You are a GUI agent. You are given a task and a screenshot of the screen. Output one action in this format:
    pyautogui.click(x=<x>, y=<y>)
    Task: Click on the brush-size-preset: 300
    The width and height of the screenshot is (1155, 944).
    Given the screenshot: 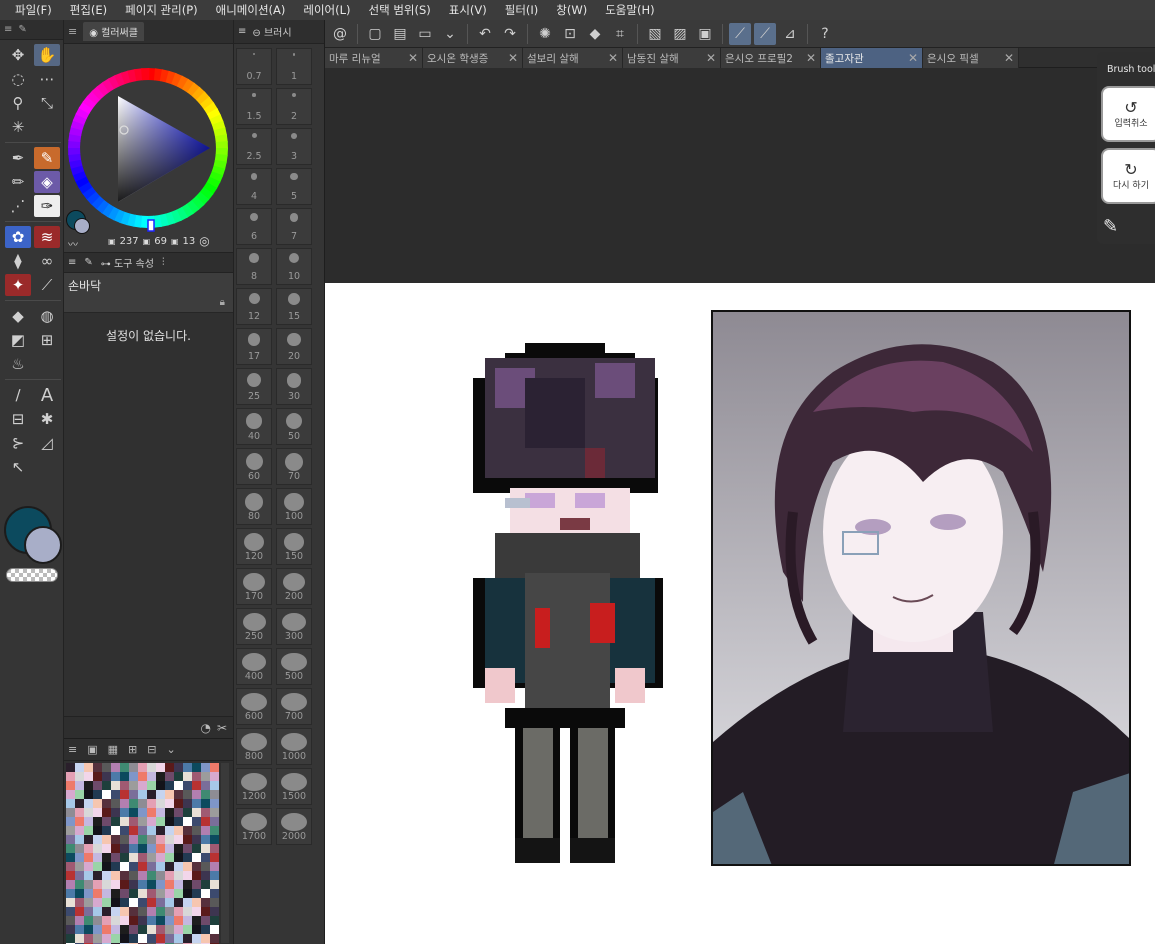 What is the action you would take?
    pyautogui.click(x=294, y=626)
    